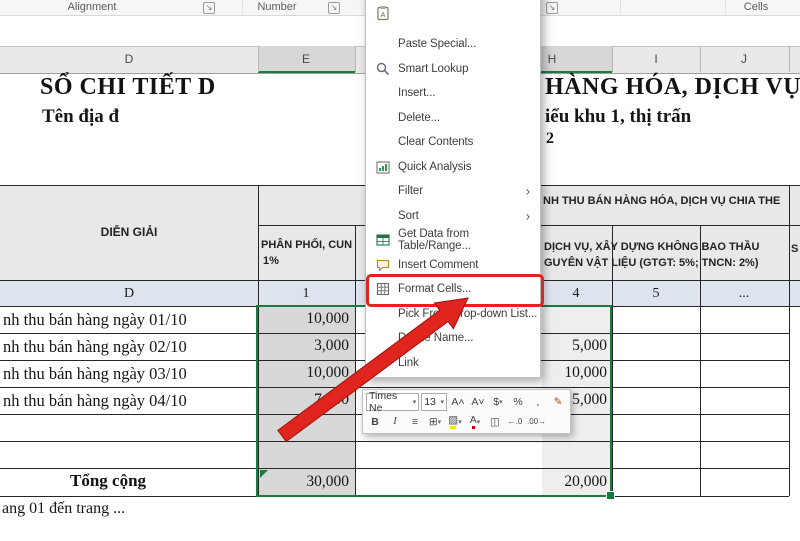 Image resolution: width=800 pixels, height=541 pixels. Describe the element at coordinates (552, 8) in the screenshot. I see `dialog-launcher-icon: ↘` at that location.